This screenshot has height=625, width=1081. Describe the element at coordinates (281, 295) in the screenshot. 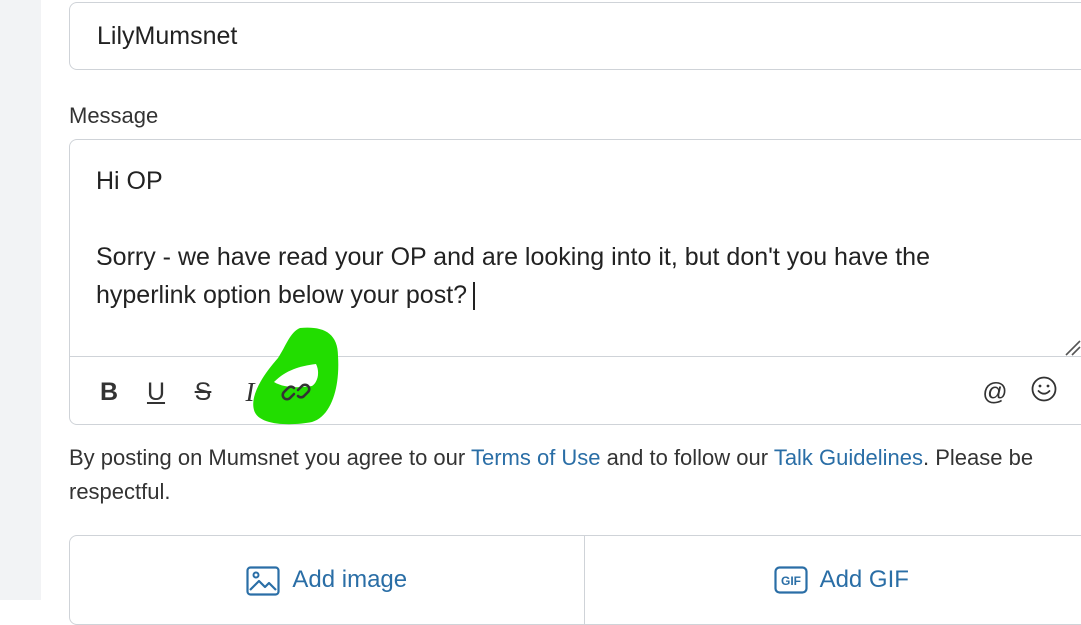

I see `message-line-4-text: hyperlink option below your post?` at that location.